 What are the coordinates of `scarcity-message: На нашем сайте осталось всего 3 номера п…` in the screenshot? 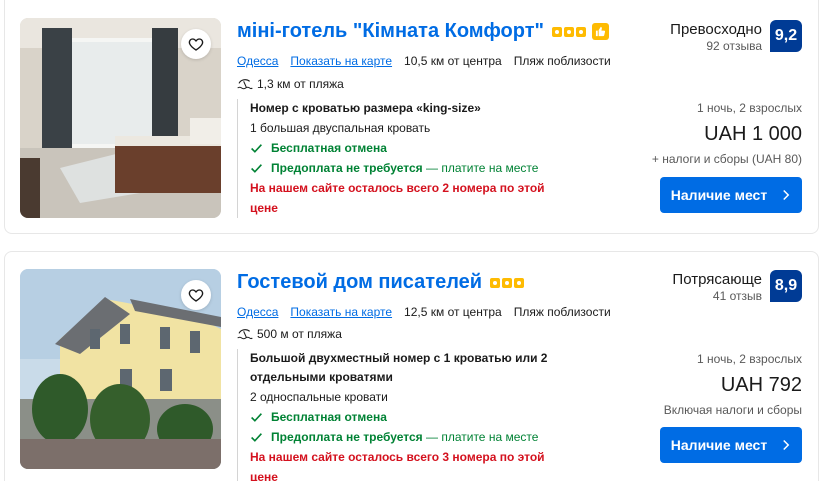 It's located at (397, 465).